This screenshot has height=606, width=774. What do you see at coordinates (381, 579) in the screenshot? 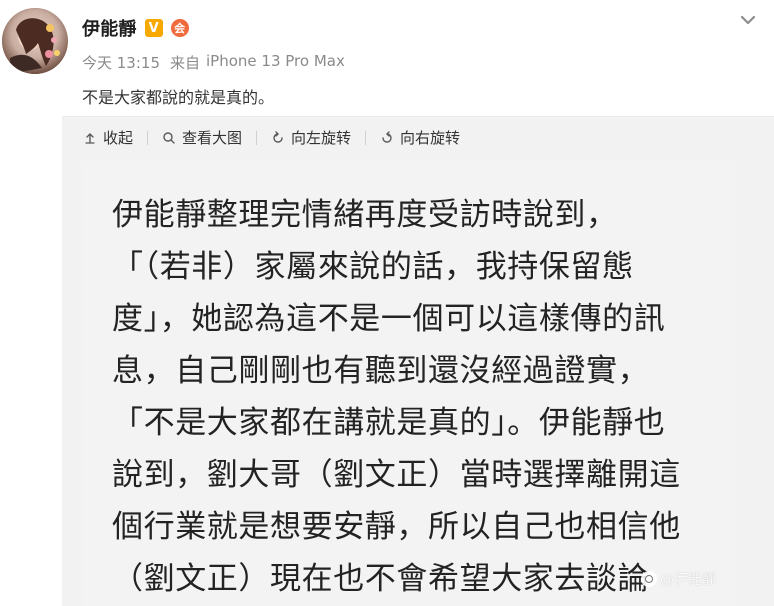
I see `image-text-line: （劉文正）現在也不會希望大家去談論` at bounding box center [381, 579].